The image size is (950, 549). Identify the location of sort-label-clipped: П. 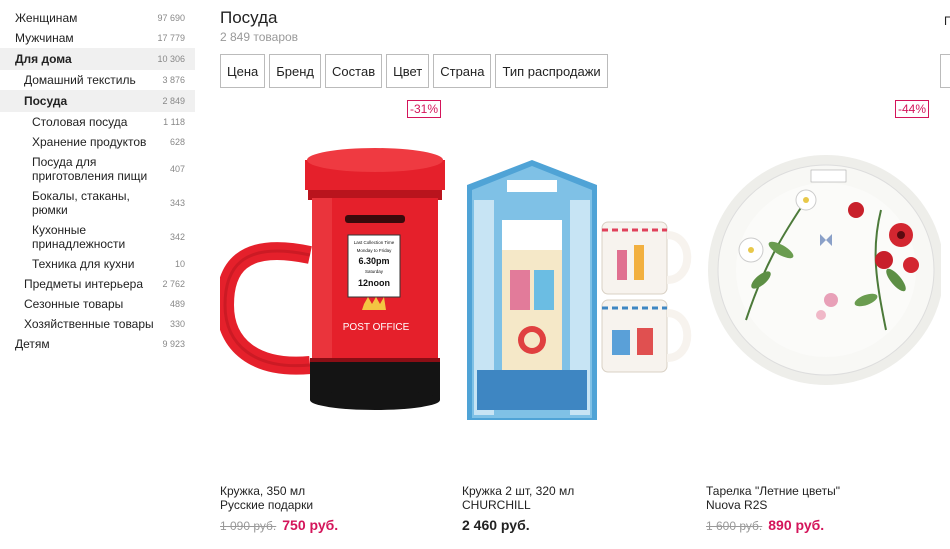
(947, 21).